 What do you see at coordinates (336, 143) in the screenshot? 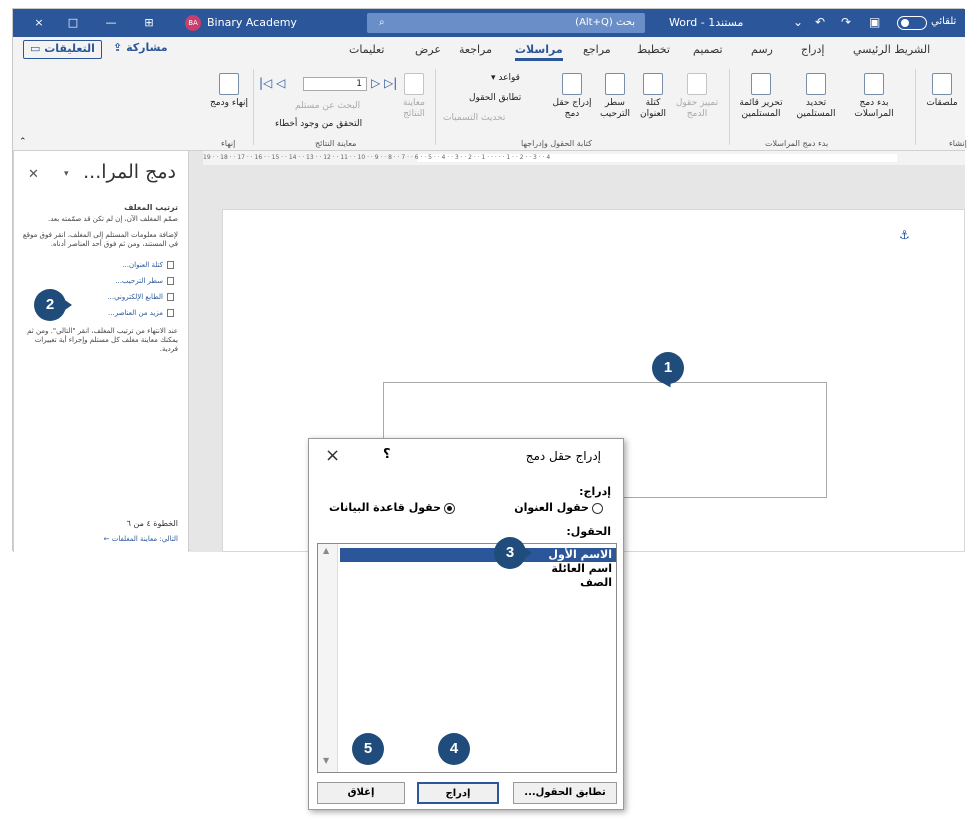
I see `group-preview-label: معاينة النتائج` at bounding box center [336, 143].